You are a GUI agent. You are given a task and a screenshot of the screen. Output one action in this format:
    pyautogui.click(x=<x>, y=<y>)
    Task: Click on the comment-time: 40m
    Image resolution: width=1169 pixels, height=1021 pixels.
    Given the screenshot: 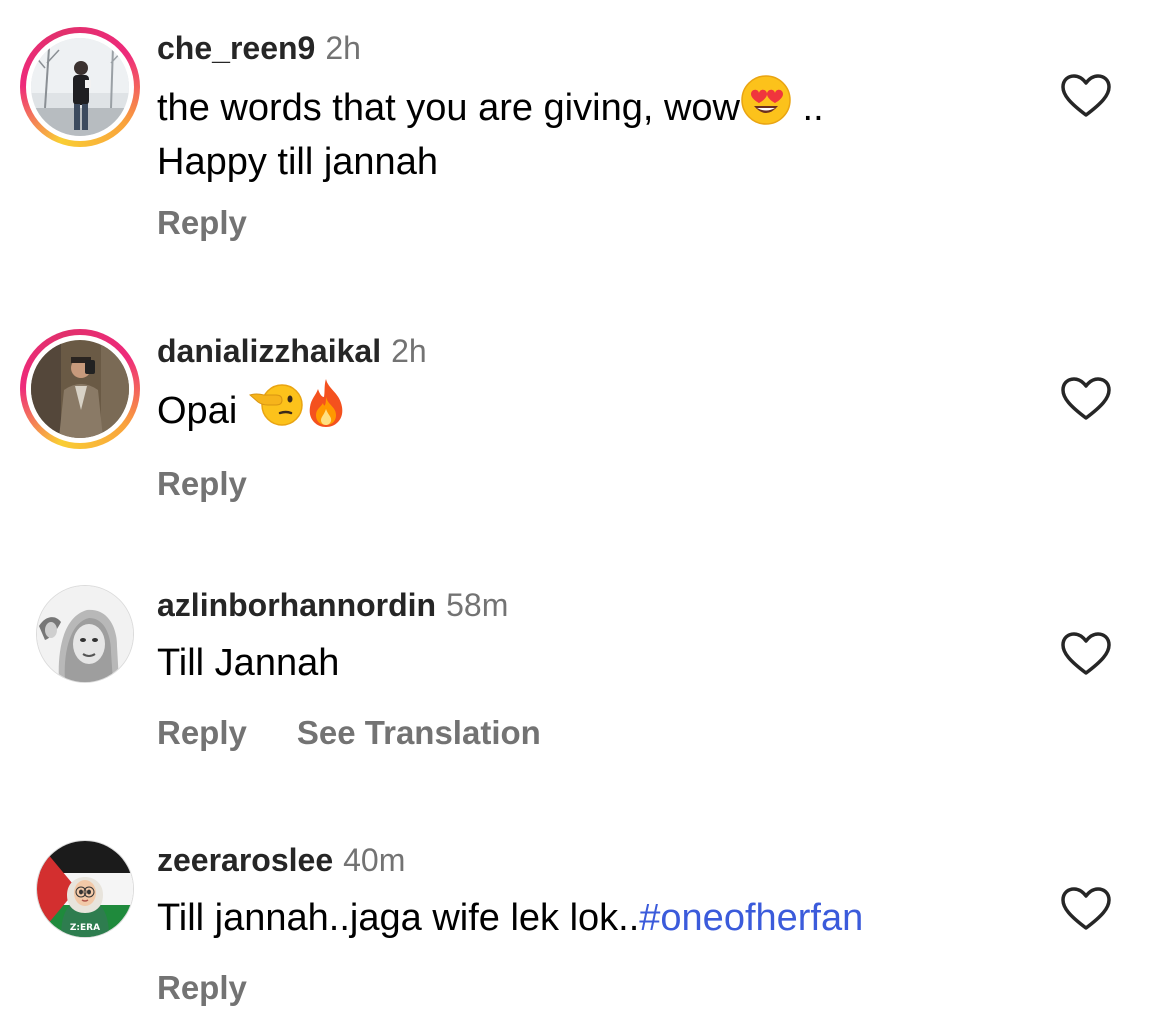 What is the action you would take?
    pyautogui.click(x=374, y=860)
    